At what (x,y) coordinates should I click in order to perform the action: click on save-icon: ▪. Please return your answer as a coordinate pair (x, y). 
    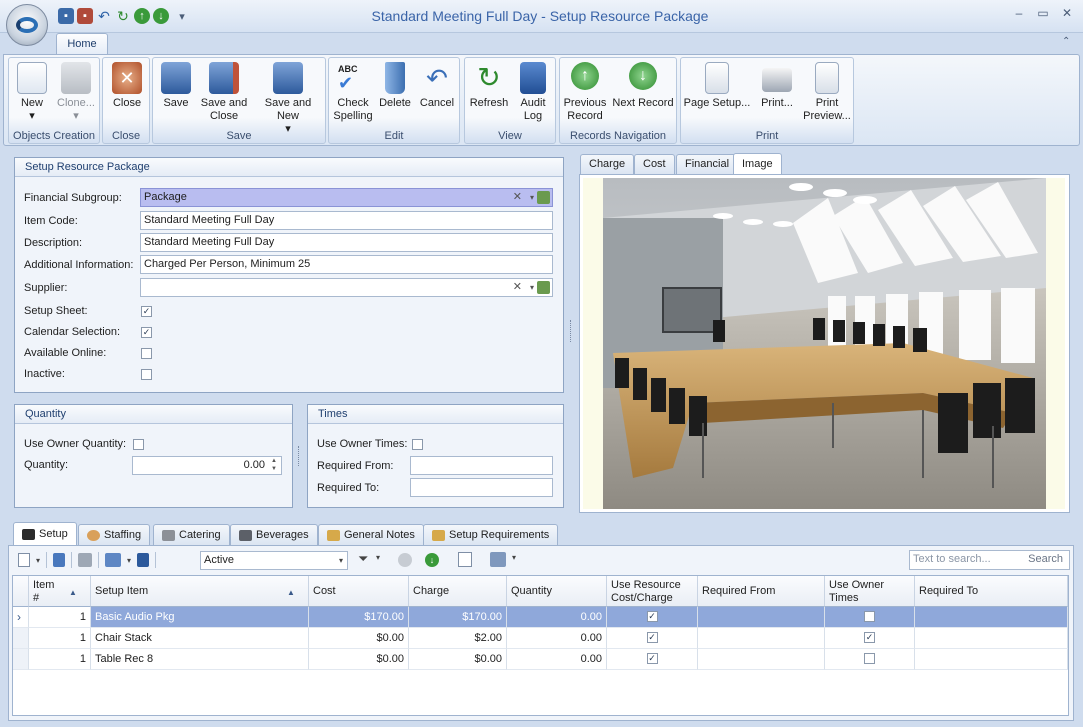
    Looking at the image, I should click on (66, 16).